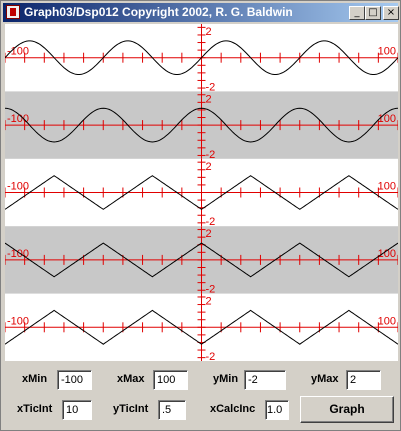 This screenshot has width=401, height=431. What do you see at coordinates (131, 409) in the screenshot?
I see `yticint-label: yTicInt` at bounding box center [131, 409].